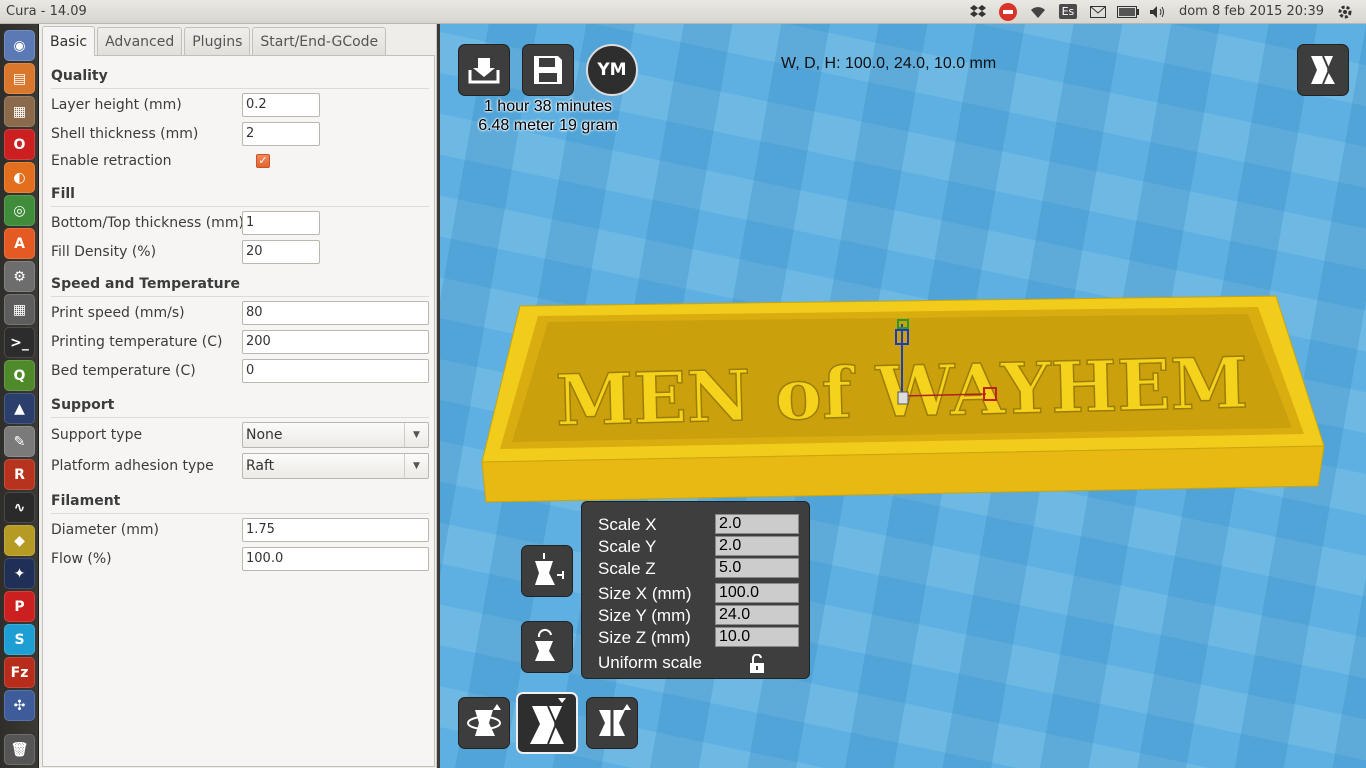  Describe the element at coordinates (104, 252) in the screenshot. I see `fill-density-label: Fill Density (%)` at that location.